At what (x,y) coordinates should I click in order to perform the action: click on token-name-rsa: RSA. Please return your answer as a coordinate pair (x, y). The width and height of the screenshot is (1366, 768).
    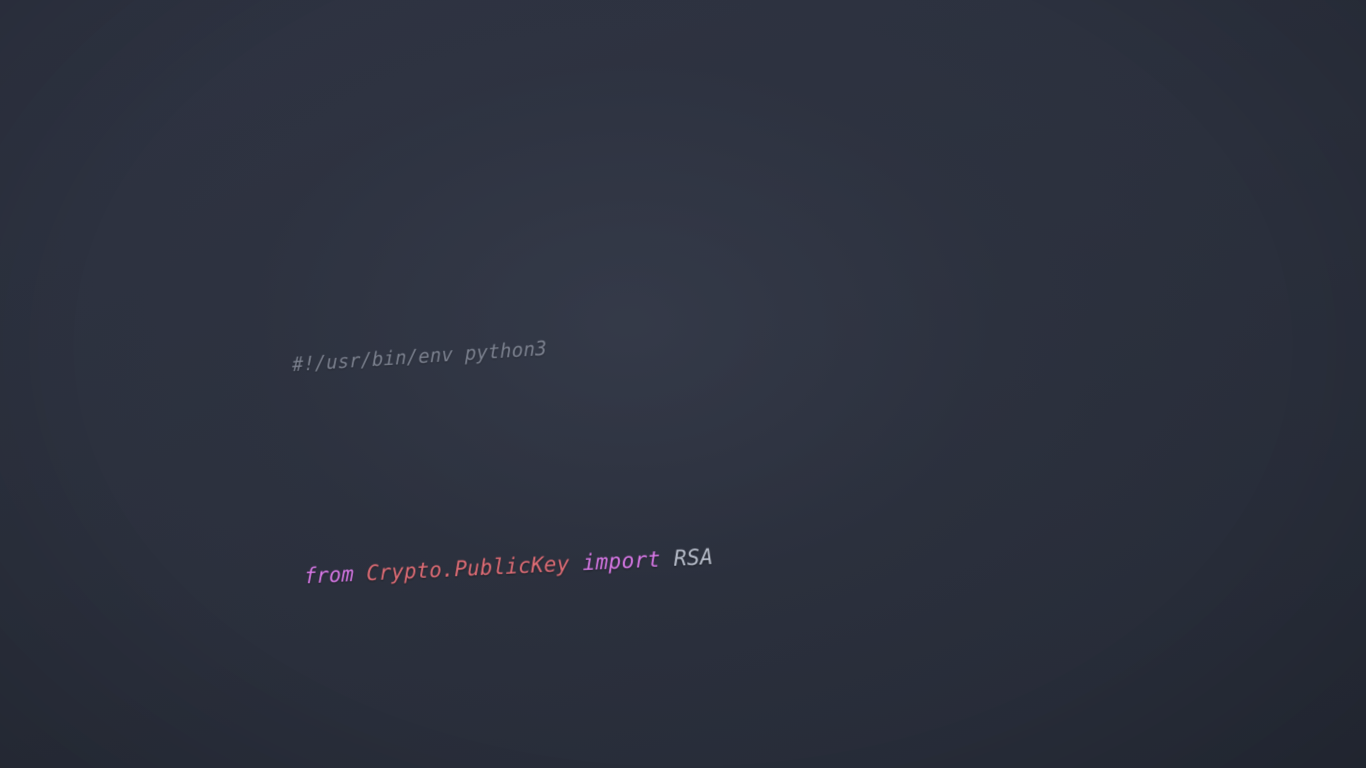
    Looking at the image, I should click on (693, 557).